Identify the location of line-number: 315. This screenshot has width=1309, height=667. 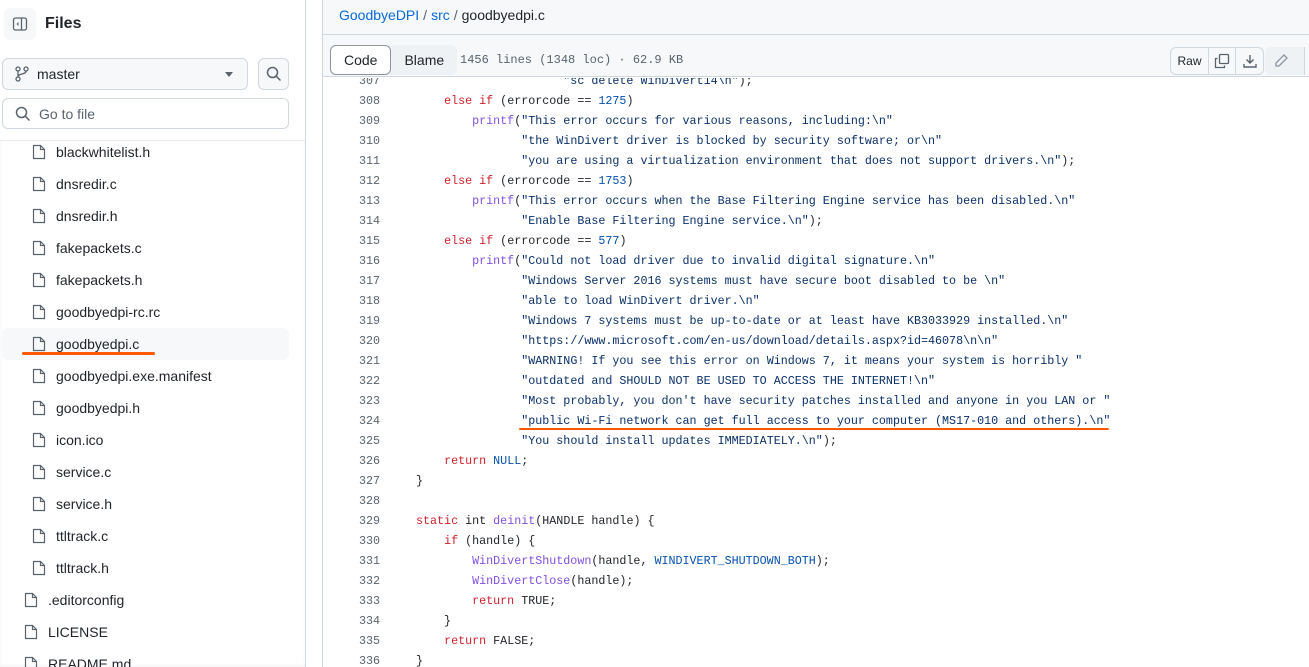
(351, 241).